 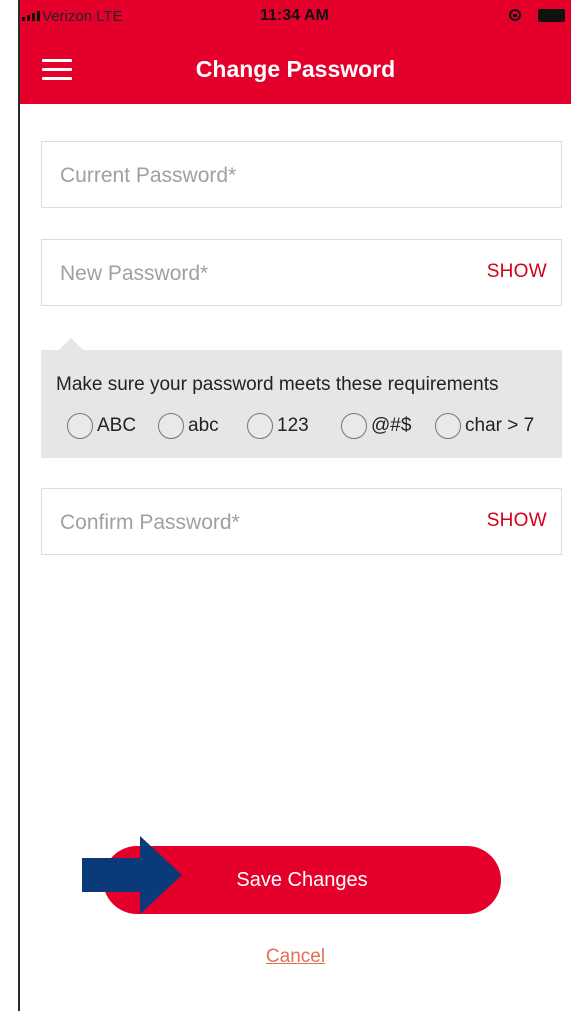 What do you see at coordinates (295, 69) in the screenshot?
I see `page-title: Change Password` at bounding box center [295, 69].